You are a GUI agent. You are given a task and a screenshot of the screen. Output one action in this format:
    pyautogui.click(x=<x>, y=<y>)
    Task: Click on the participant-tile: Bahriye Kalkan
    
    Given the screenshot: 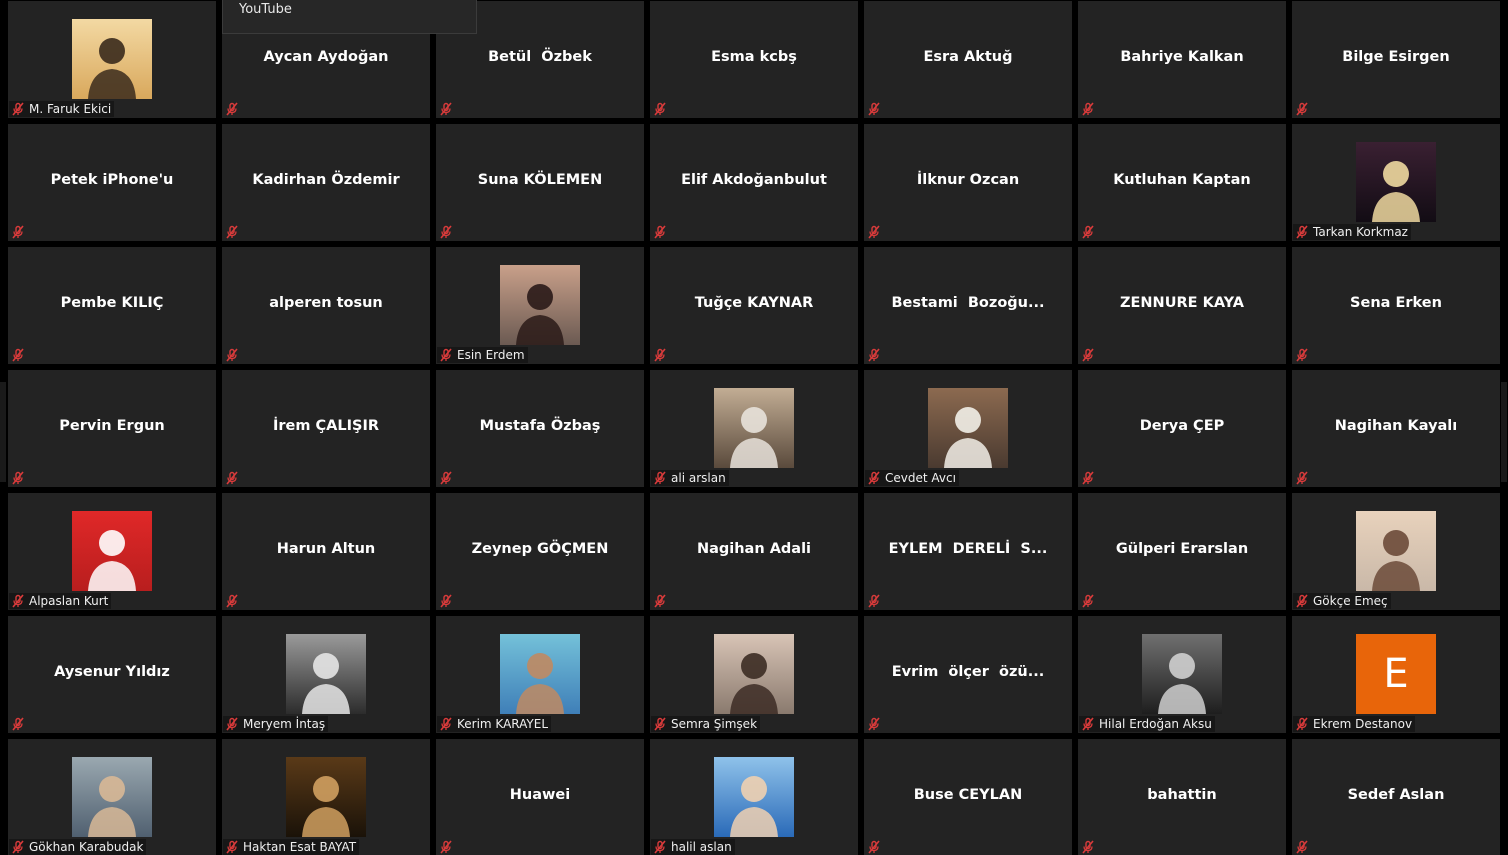 What is the action you would take?
    pyautogui.click(x=1182, y=59)
    